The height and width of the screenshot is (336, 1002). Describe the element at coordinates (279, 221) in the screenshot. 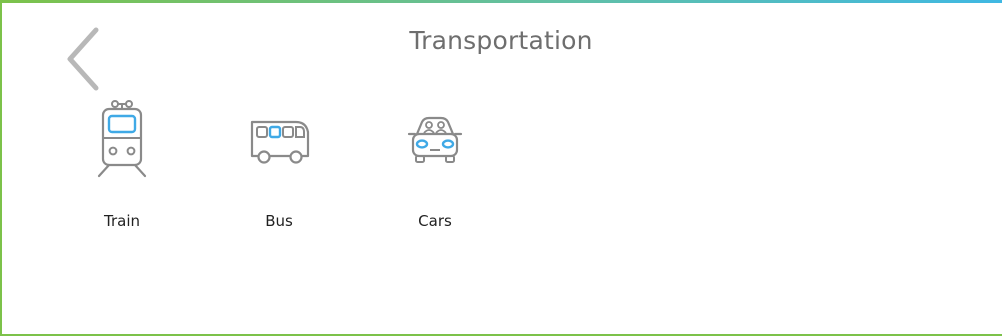

I see `tile-label-bus: Bus` at that location.